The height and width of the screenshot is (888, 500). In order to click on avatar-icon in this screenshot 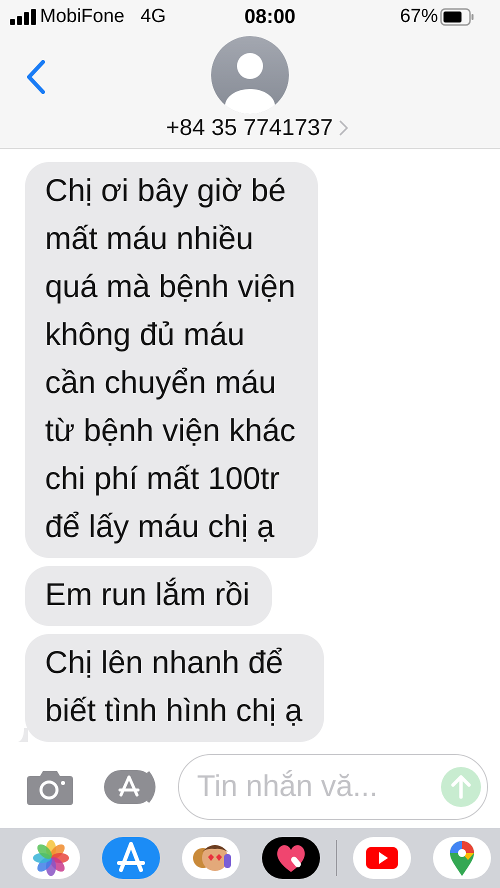, I will do `click(249, 75)`.